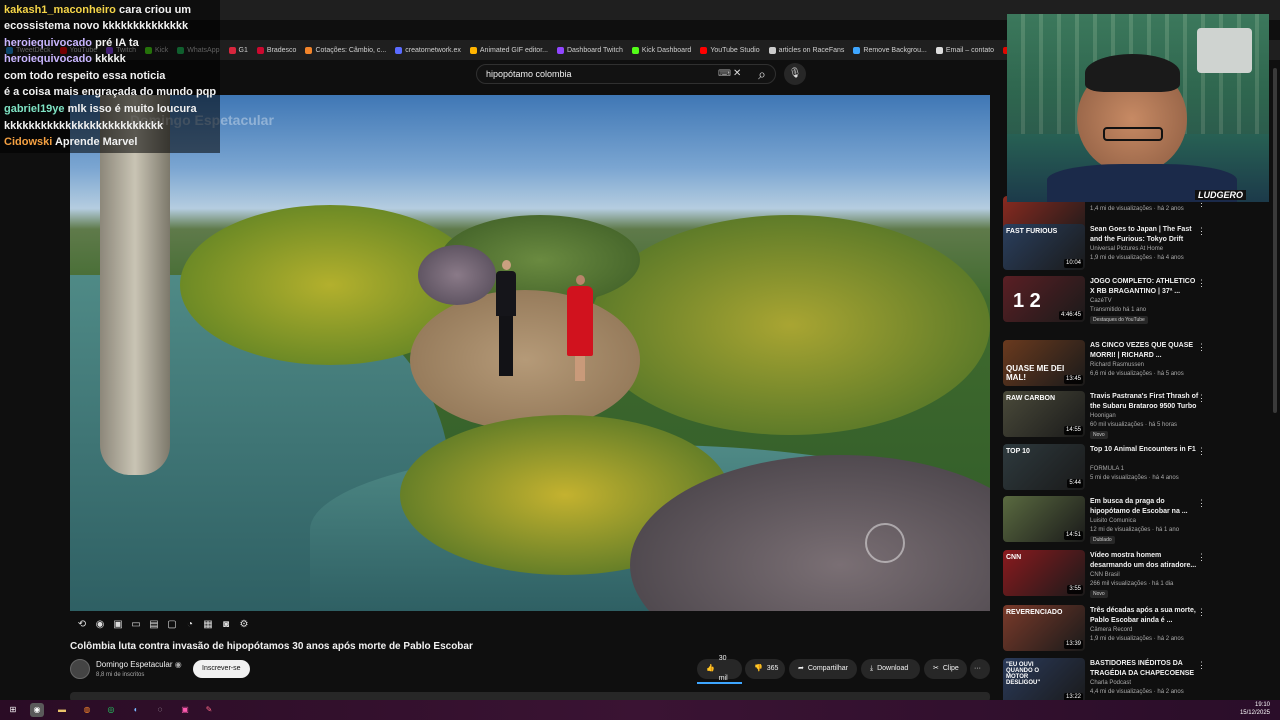  What do you see at coordinates (1132, 584) in the screenshot?
I see `recommendation-meta: 266 mil visualizações · há 1 dia` at bounding box center [1132, 584].